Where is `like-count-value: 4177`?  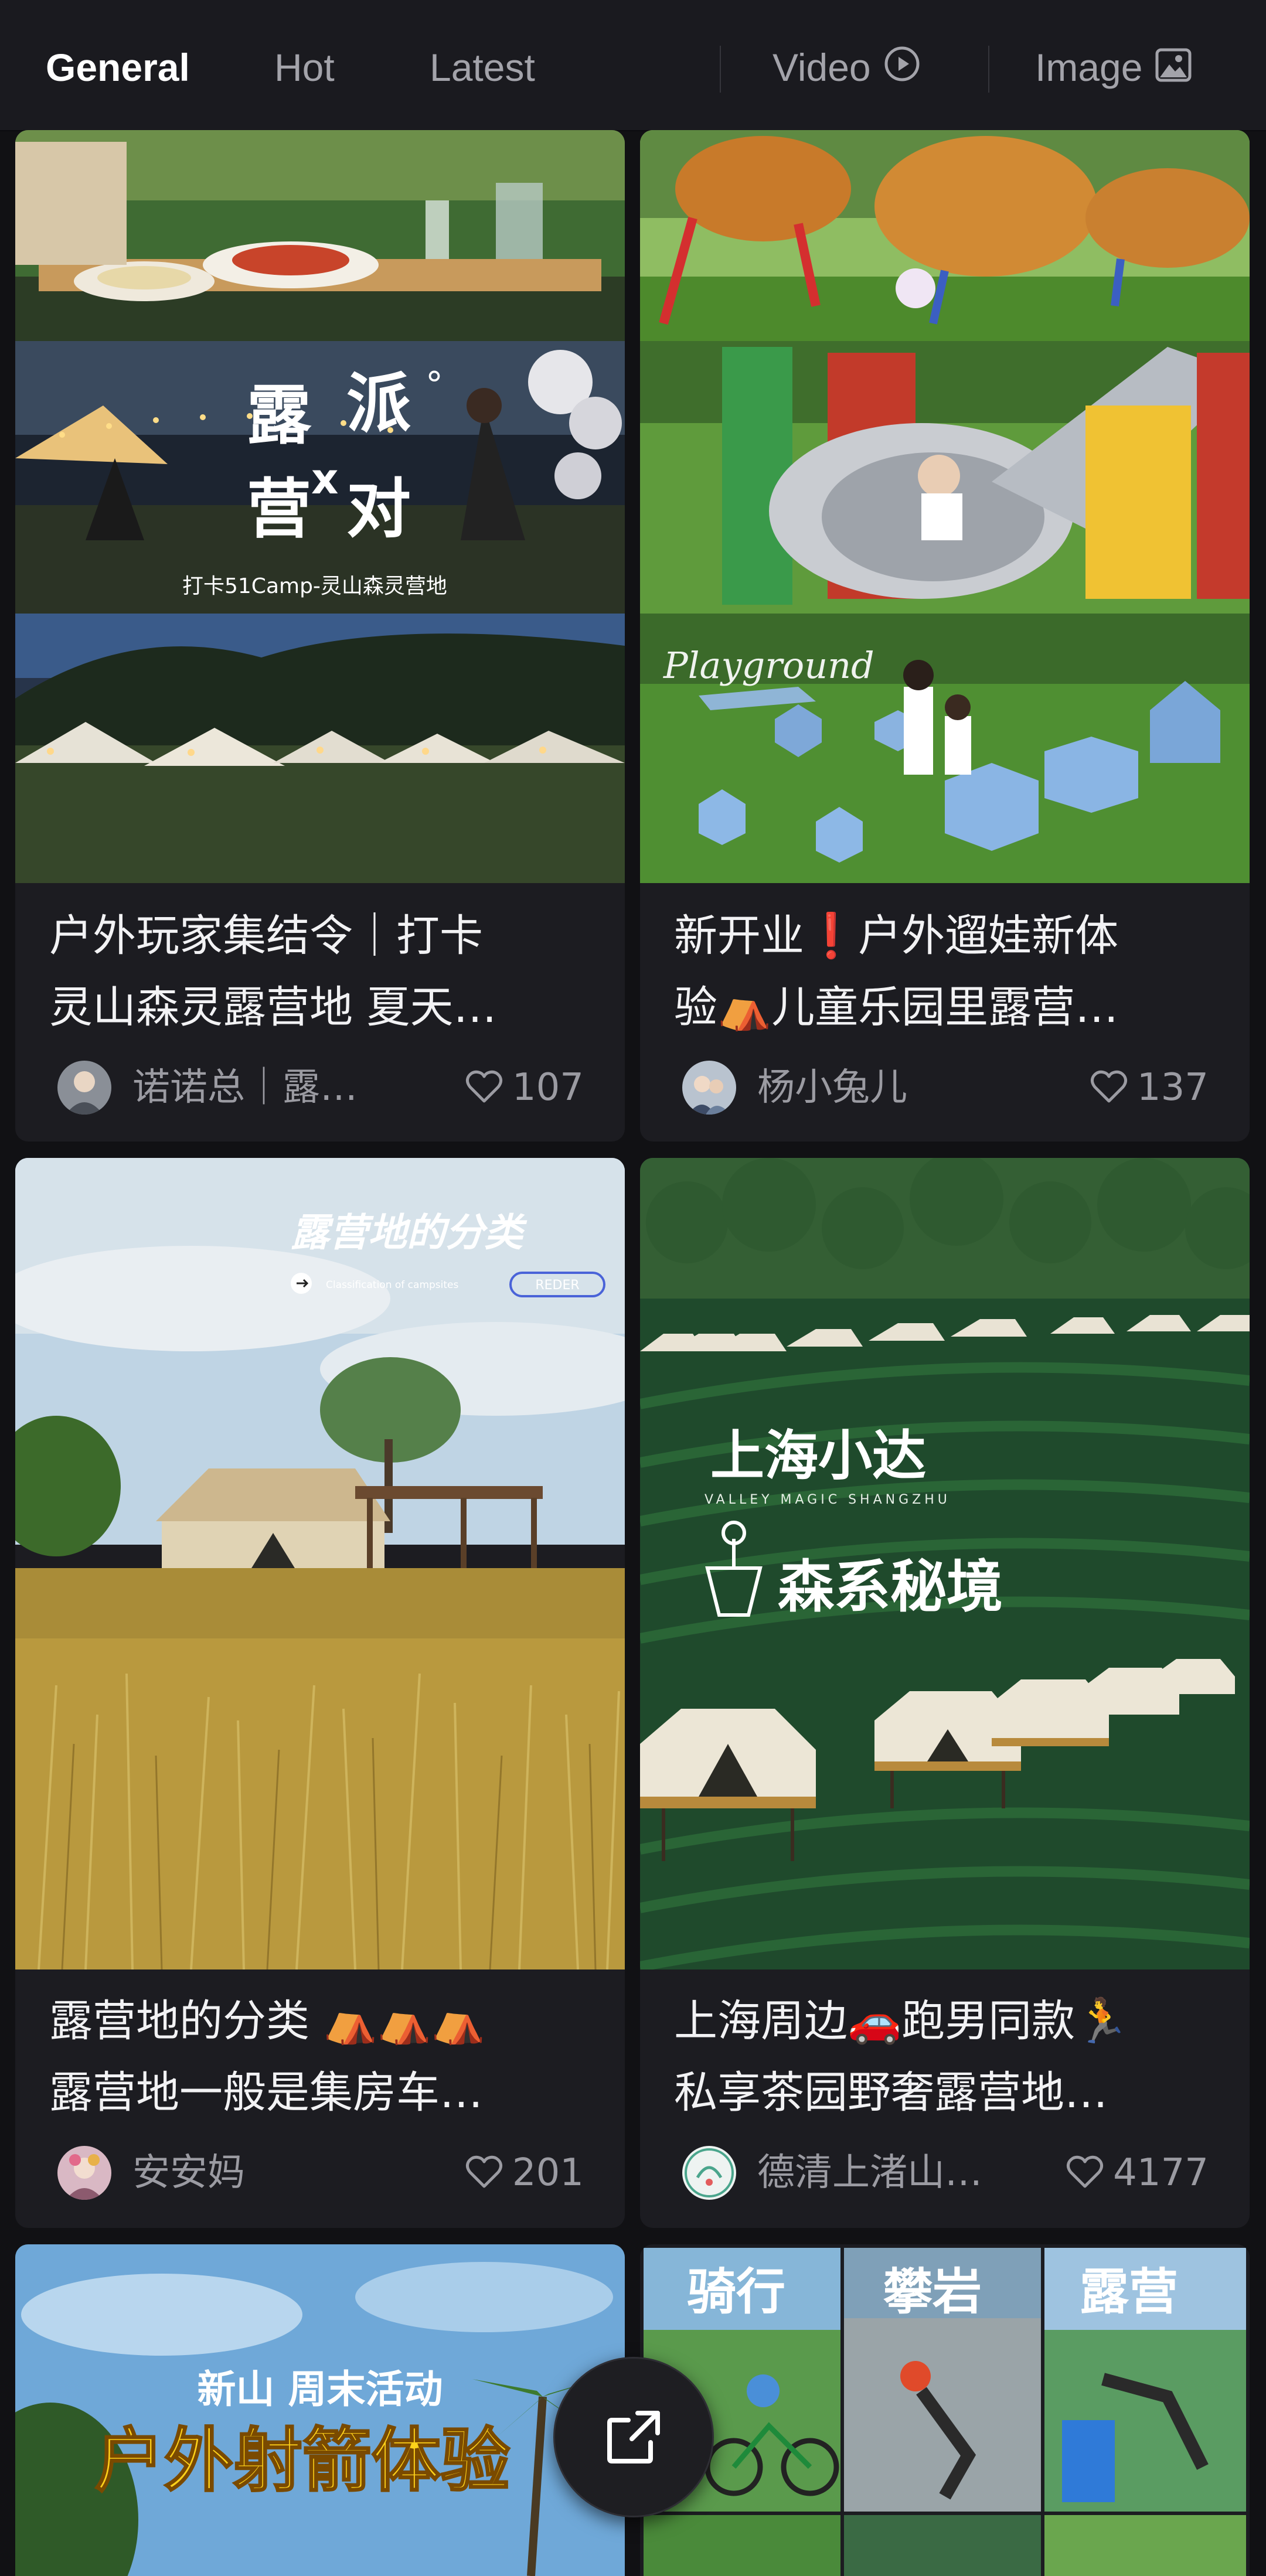 like-count-value: 4177 is located at coordinates (1161, 2173).